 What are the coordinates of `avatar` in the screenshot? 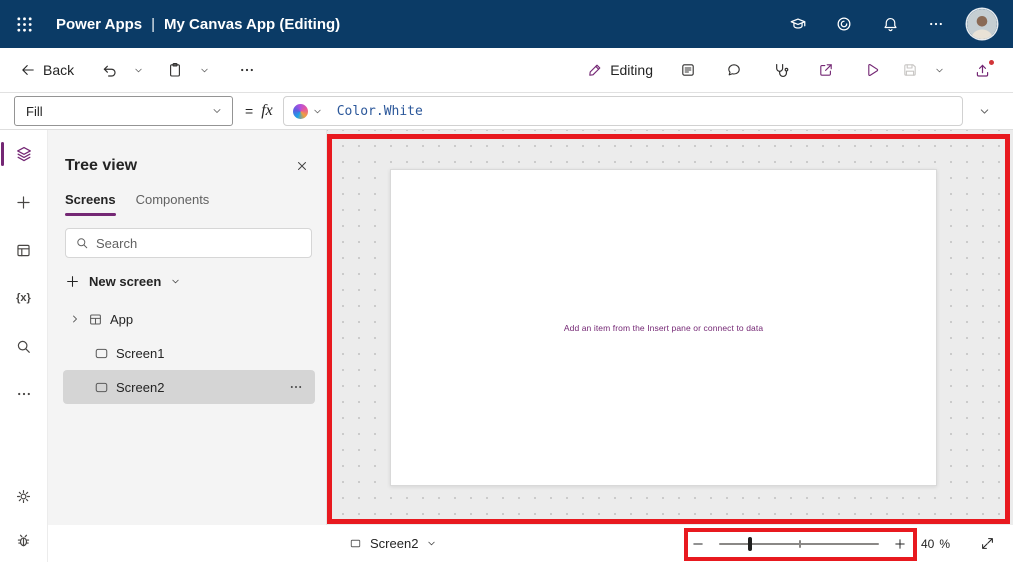 It's located at (982, 24).